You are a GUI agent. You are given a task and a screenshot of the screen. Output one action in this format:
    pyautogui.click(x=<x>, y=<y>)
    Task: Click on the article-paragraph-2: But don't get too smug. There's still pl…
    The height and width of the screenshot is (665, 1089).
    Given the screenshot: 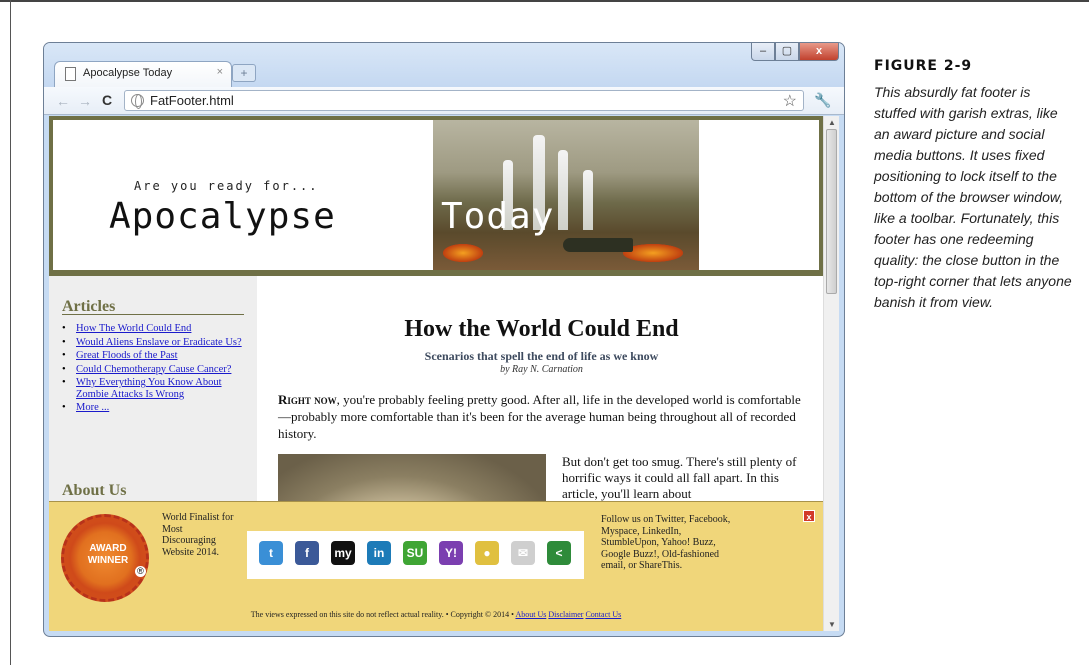 What is the action you would take?
    pyautogui.click(x=679, y=477)
    